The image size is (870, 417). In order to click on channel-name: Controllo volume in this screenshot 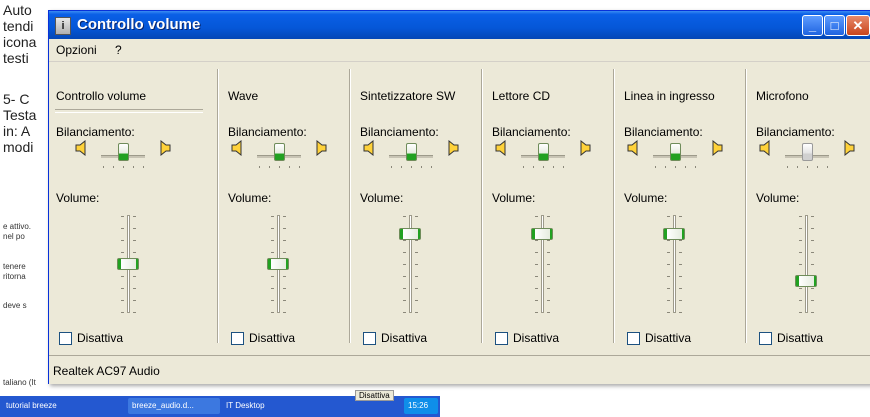, I will do `click(101, 96)`.